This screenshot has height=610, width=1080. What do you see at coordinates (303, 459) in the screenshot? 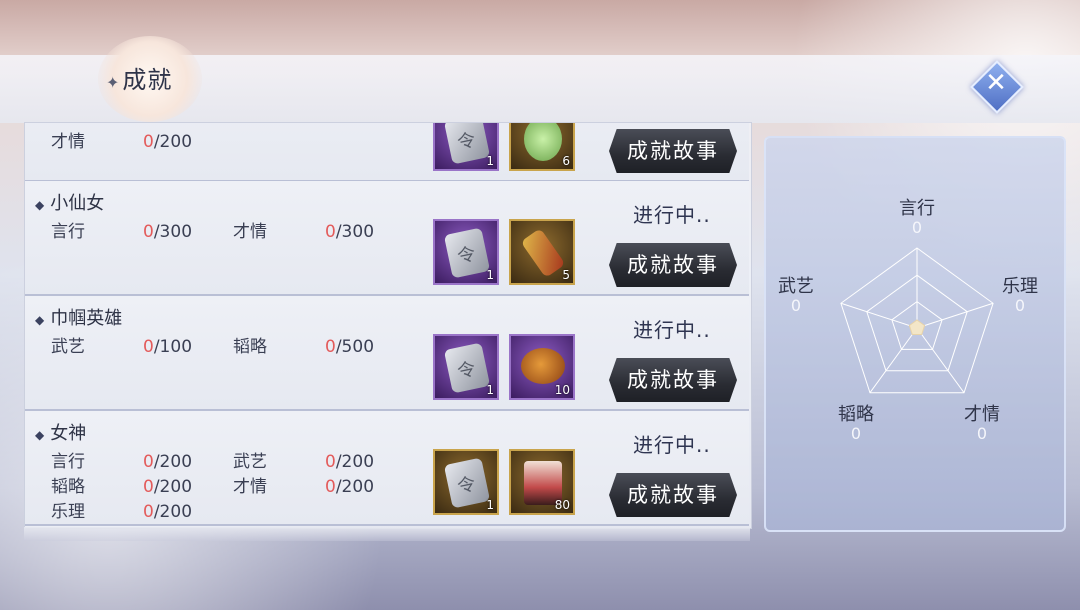
I see `stat-requirement: 武艺 0/200` at bounding box center [303, 459].